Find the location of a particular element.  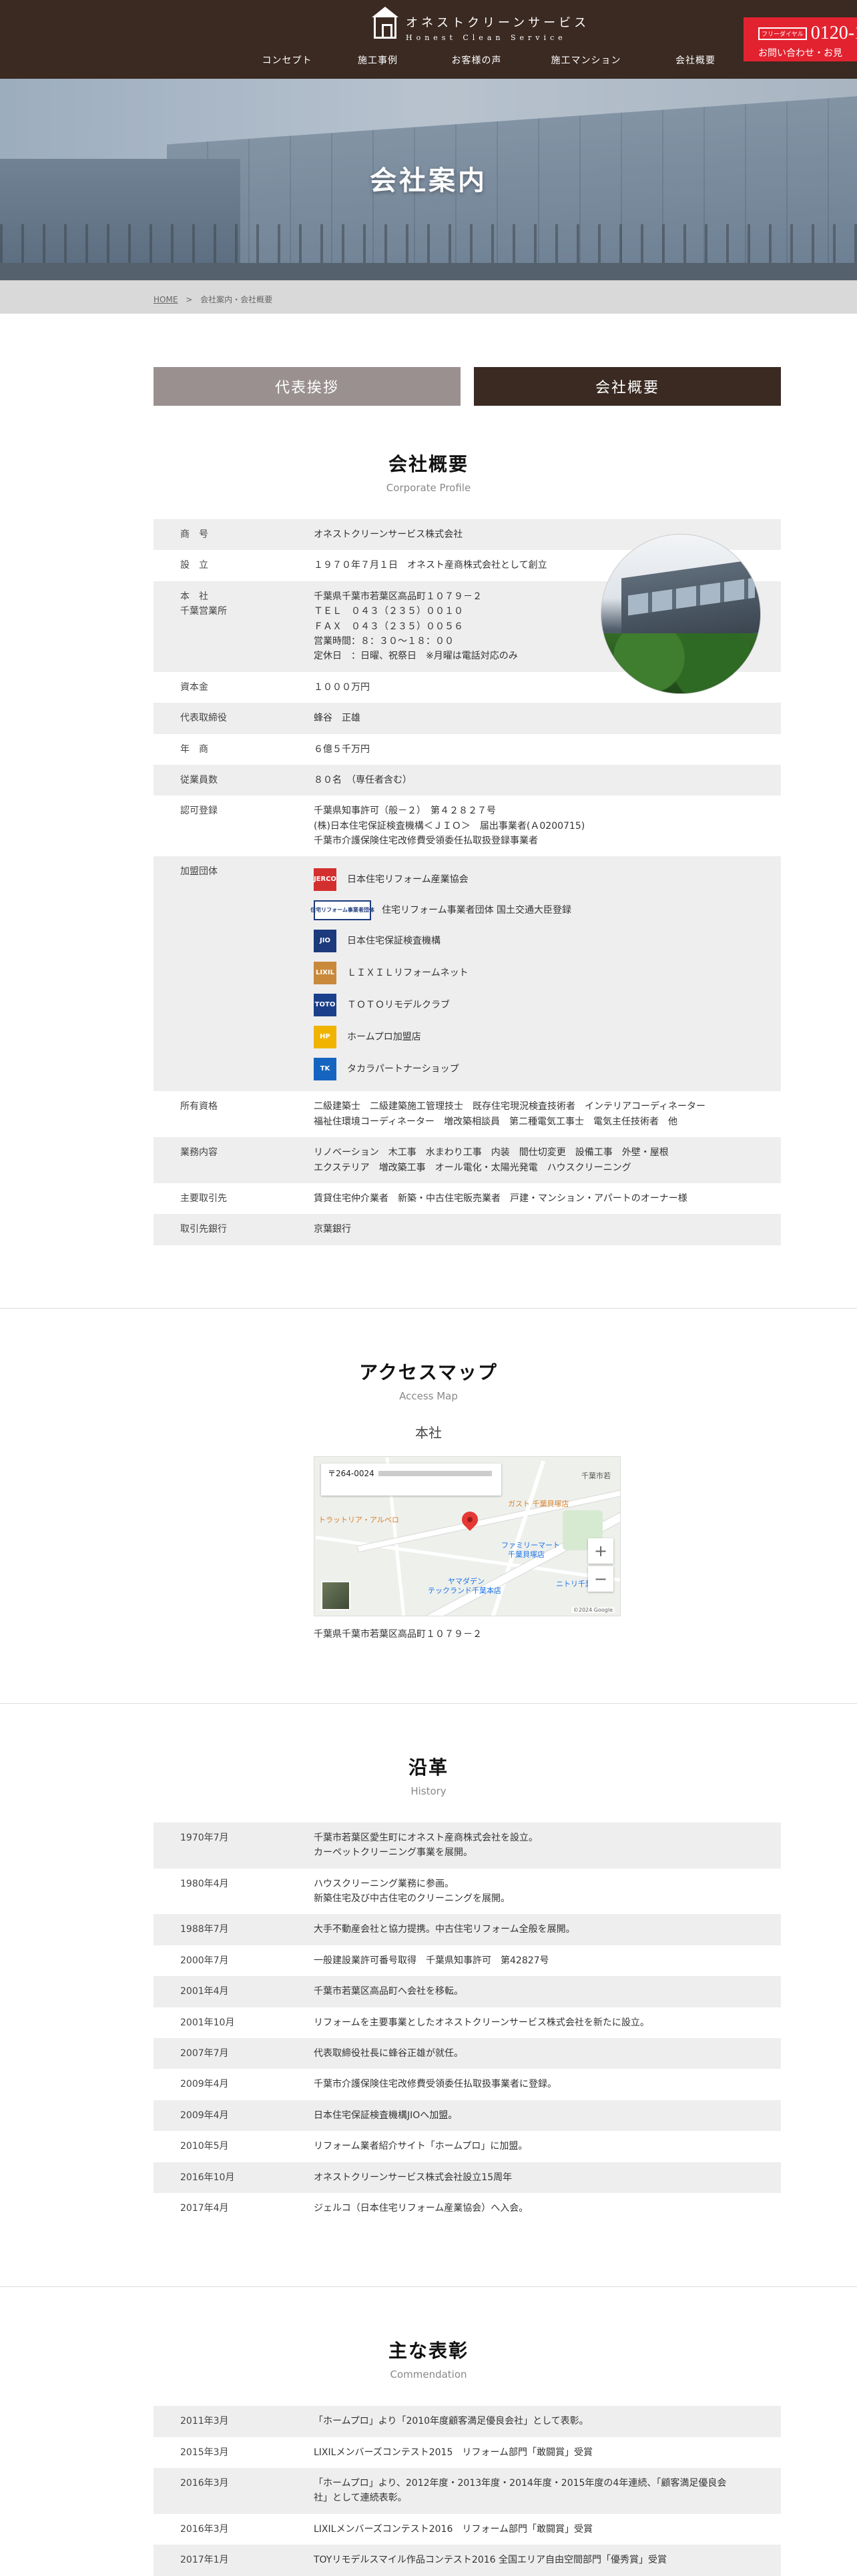

table-row: 2007年7月 代表取締役社長に蜂谷正雄が就任。 is located at coordinates (468, 2053).